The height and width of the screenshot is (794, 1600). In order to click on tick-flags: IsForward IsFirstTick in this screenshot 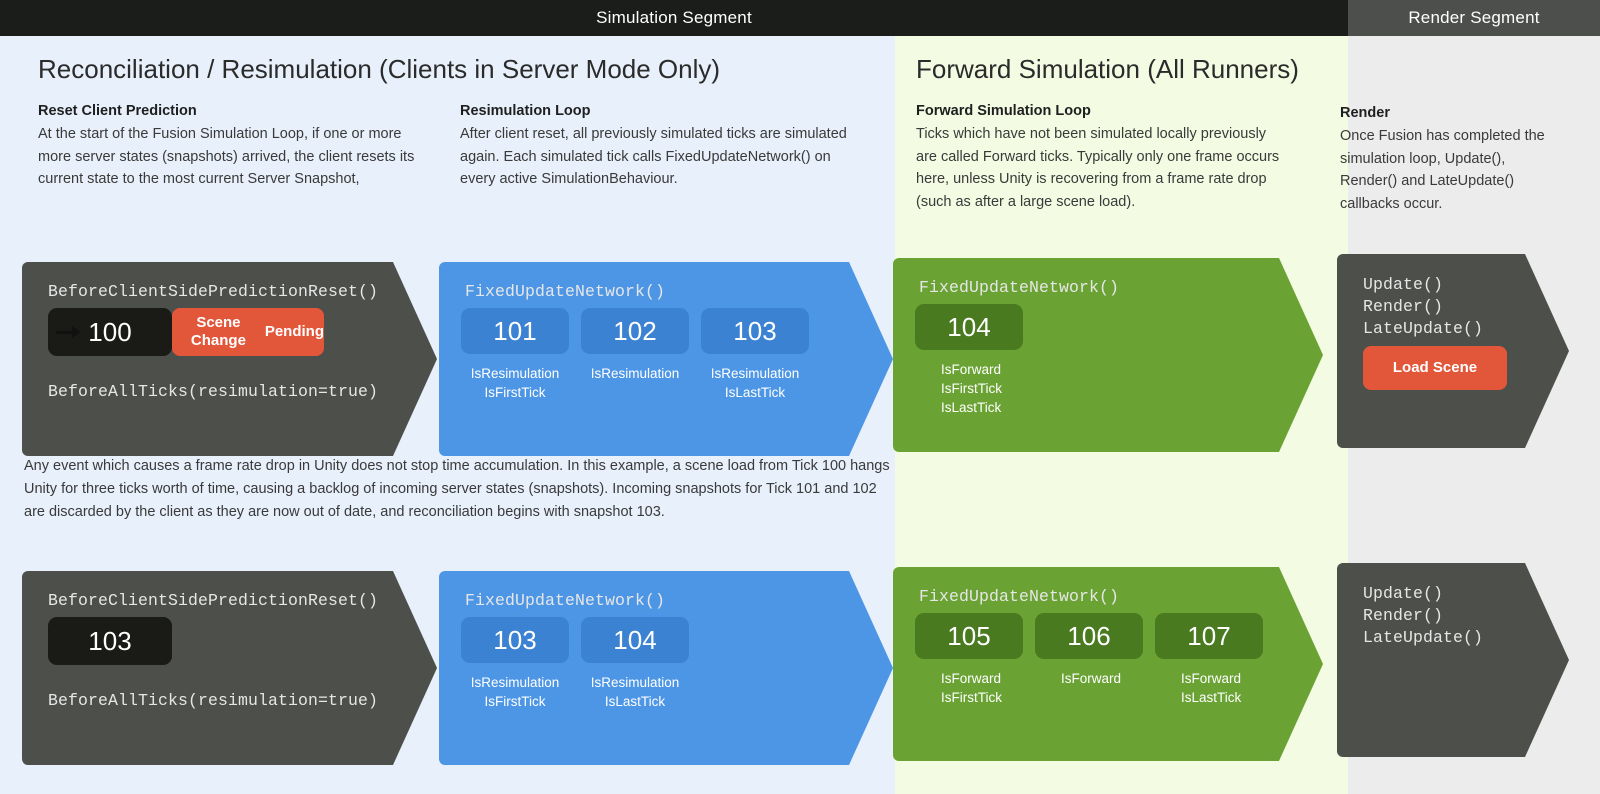, I will do `click(971, 688)`.